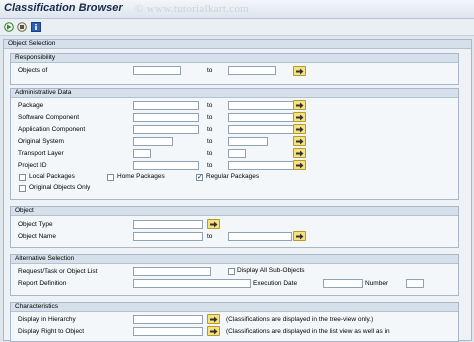 This screenshot has height=342, width=474. I want to click on original-system-label: Original System, so click(41, 141).